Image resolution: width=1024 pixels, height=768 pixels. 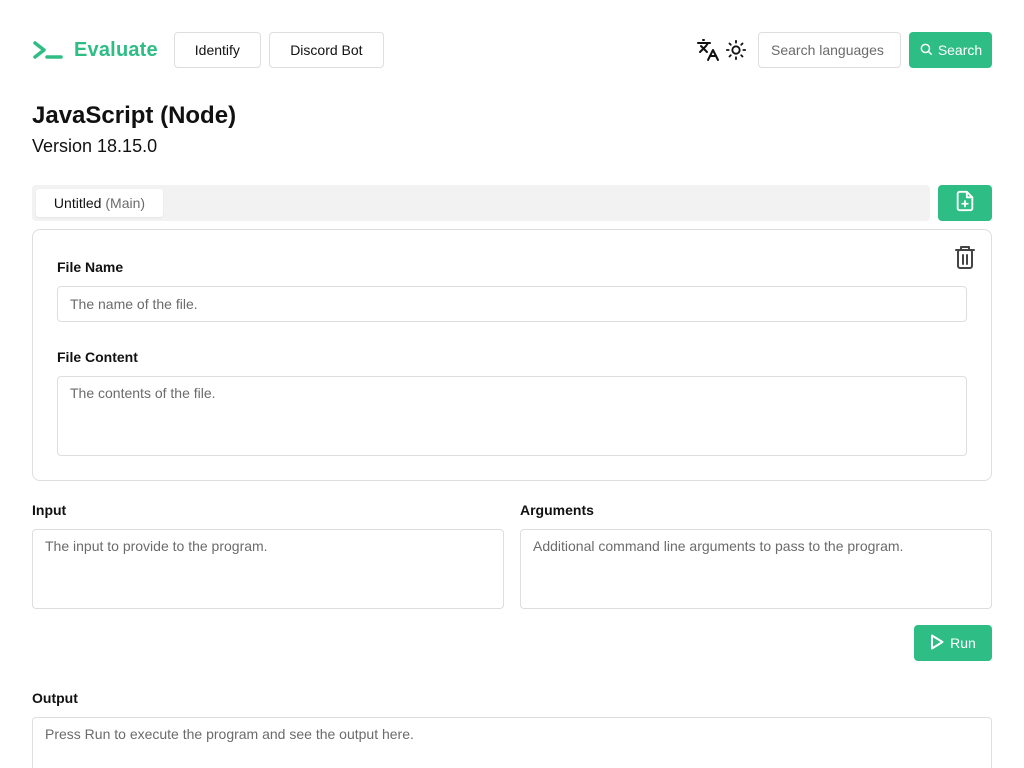 I want to click on arguments-textarea, so click(x=756, y=569).